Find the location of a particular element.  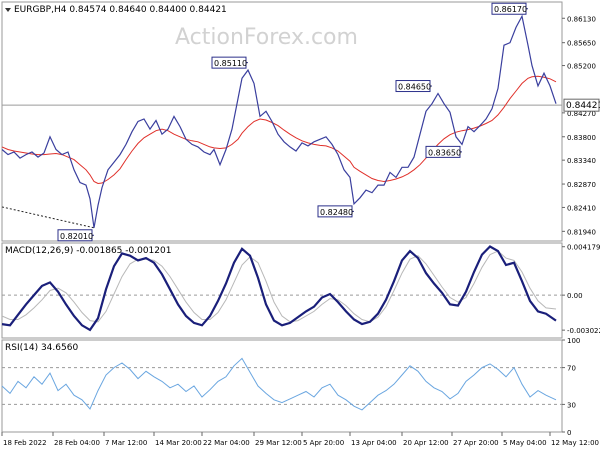

rsi-line is located at coordinates (279, 384).